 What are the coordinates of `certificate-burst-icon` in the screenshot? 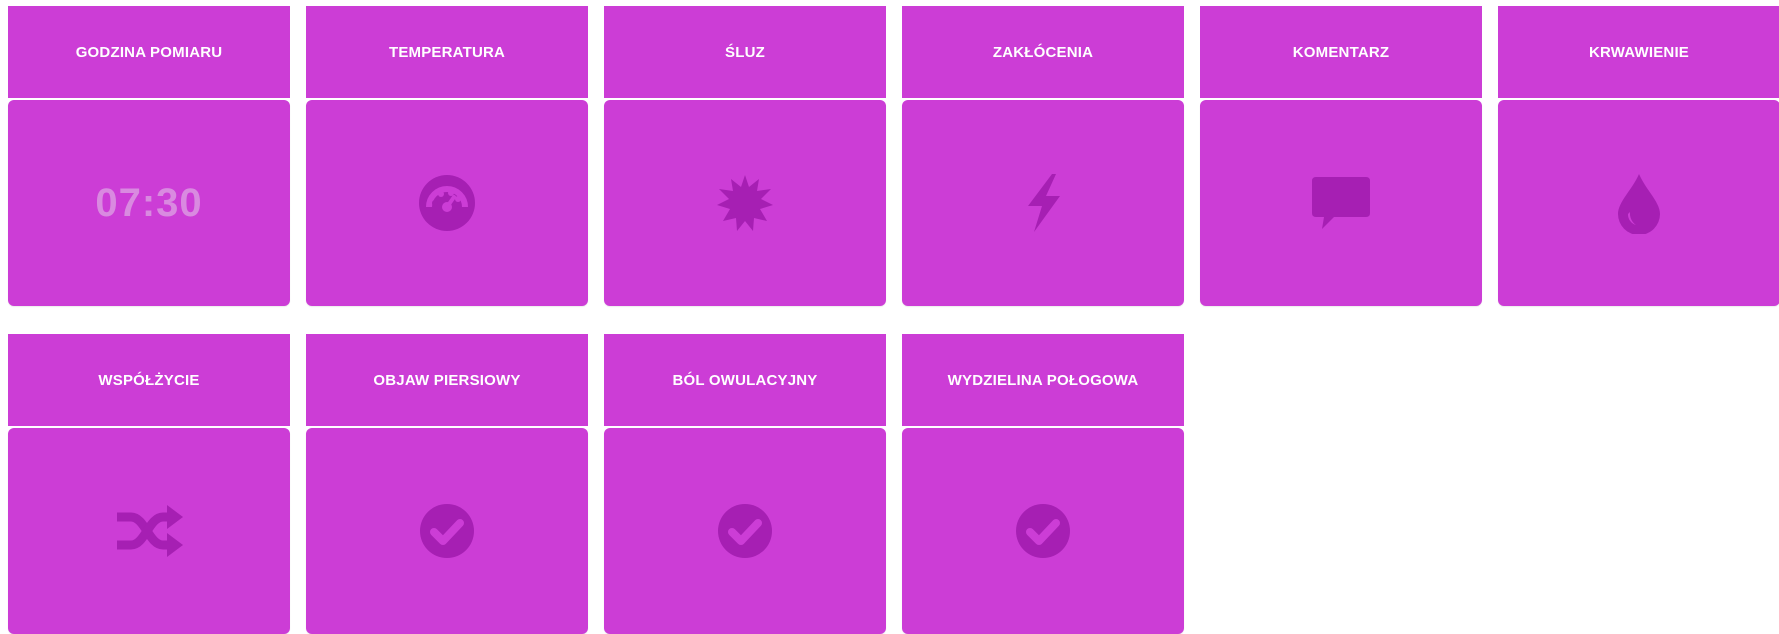 It's located at (745, 203).